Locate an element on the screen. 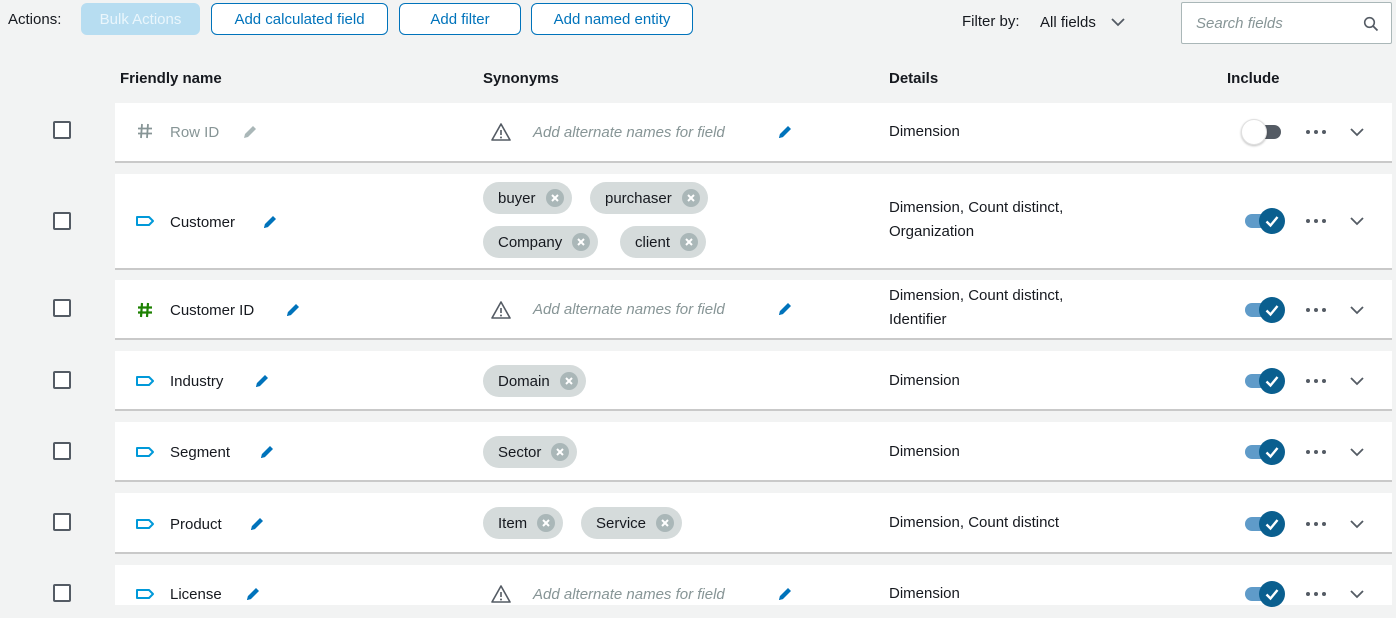 The image size is (1396, 618). table-row: Segment Sector Dimension is located at coordinates (753, 452).